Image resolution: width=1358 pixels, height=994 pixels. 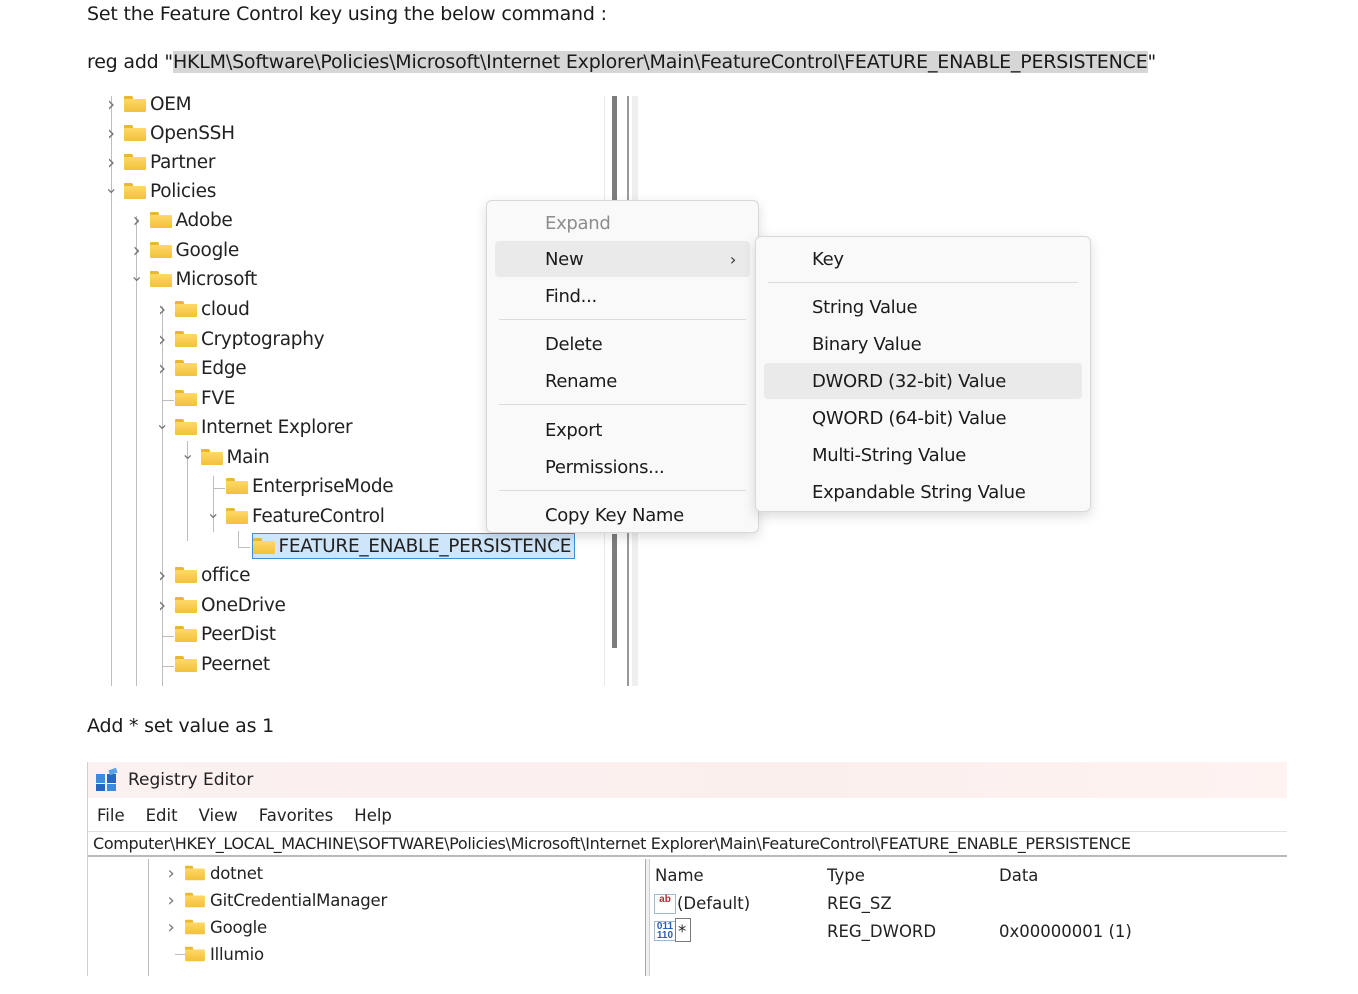 I want to click on tree-item-label: OneDrive, so click(x=243, y=605).